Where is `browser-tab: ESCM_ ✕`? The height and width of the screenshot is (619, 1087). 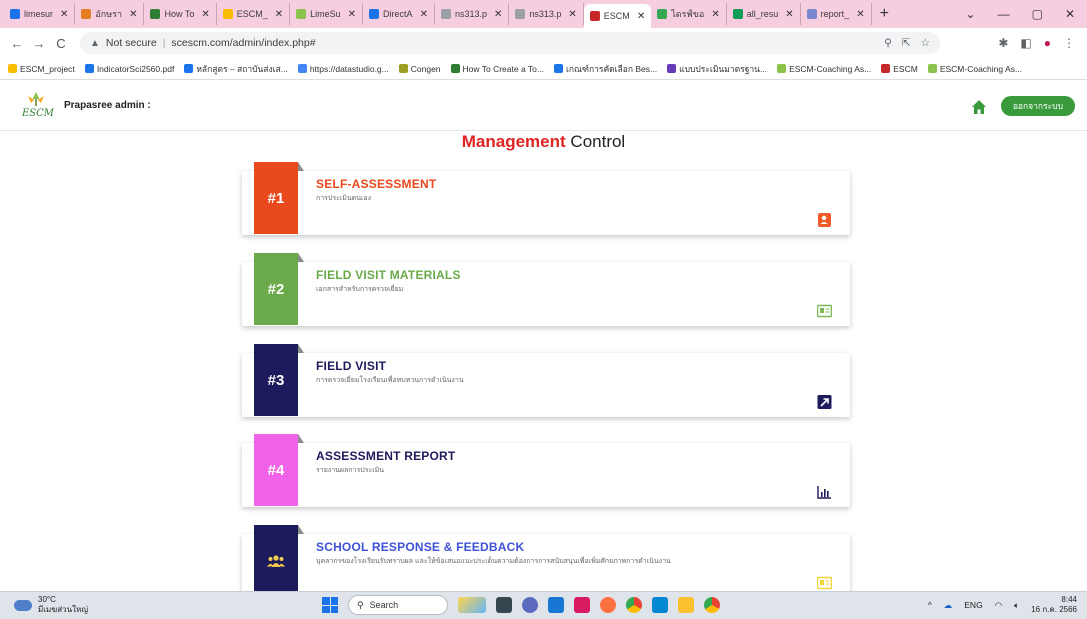
browser-tab: ESCM_ ✕ is located at coordinates (254, 14).